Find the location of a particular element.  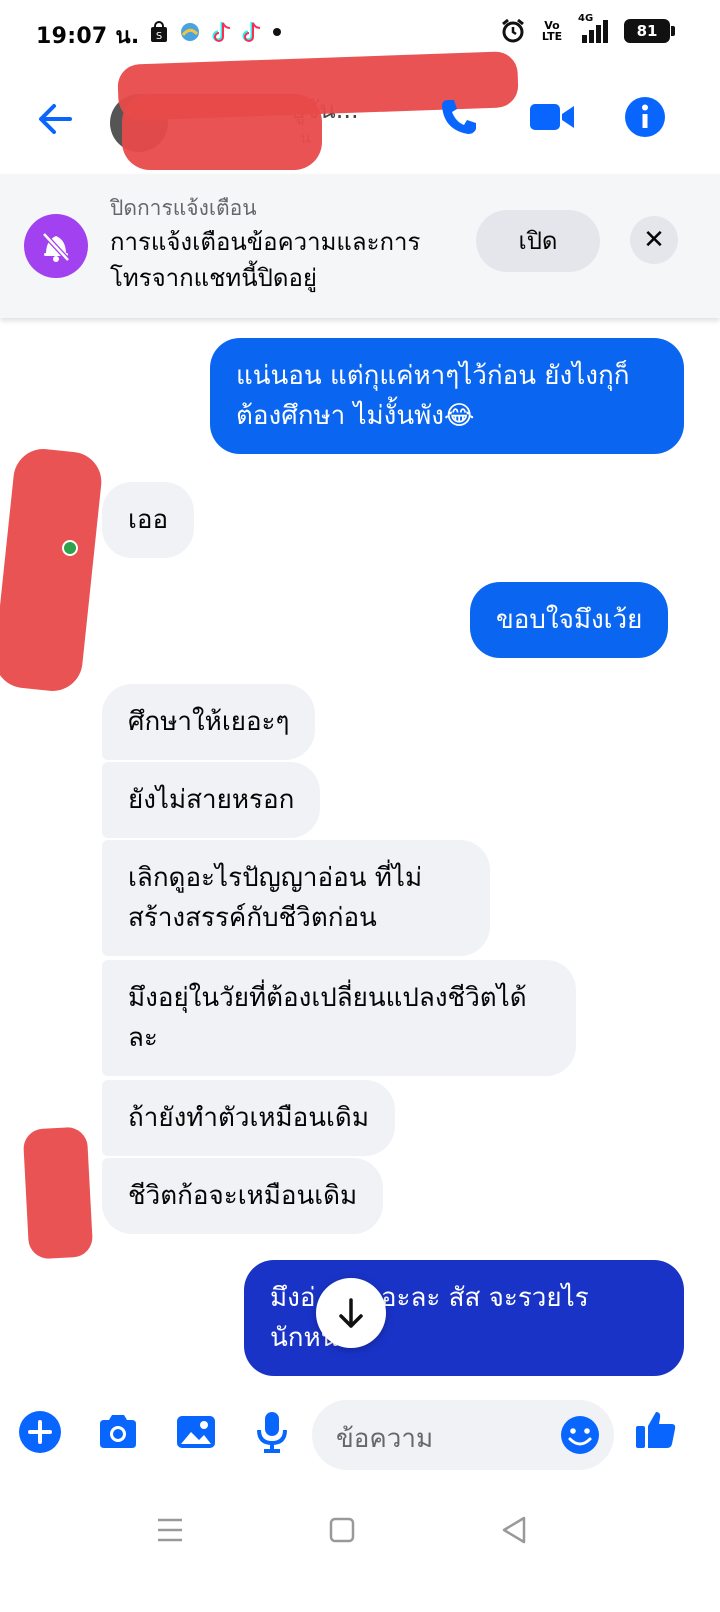

more-notifications-dot-icon is located at coordinates (277, 32).